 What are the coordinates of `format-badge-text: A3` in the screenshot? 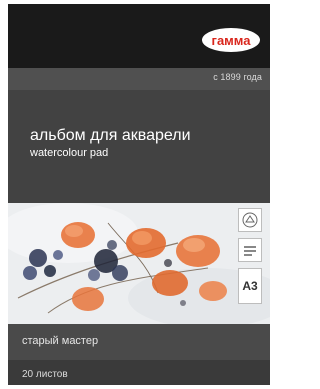 It's located at (250, 286).